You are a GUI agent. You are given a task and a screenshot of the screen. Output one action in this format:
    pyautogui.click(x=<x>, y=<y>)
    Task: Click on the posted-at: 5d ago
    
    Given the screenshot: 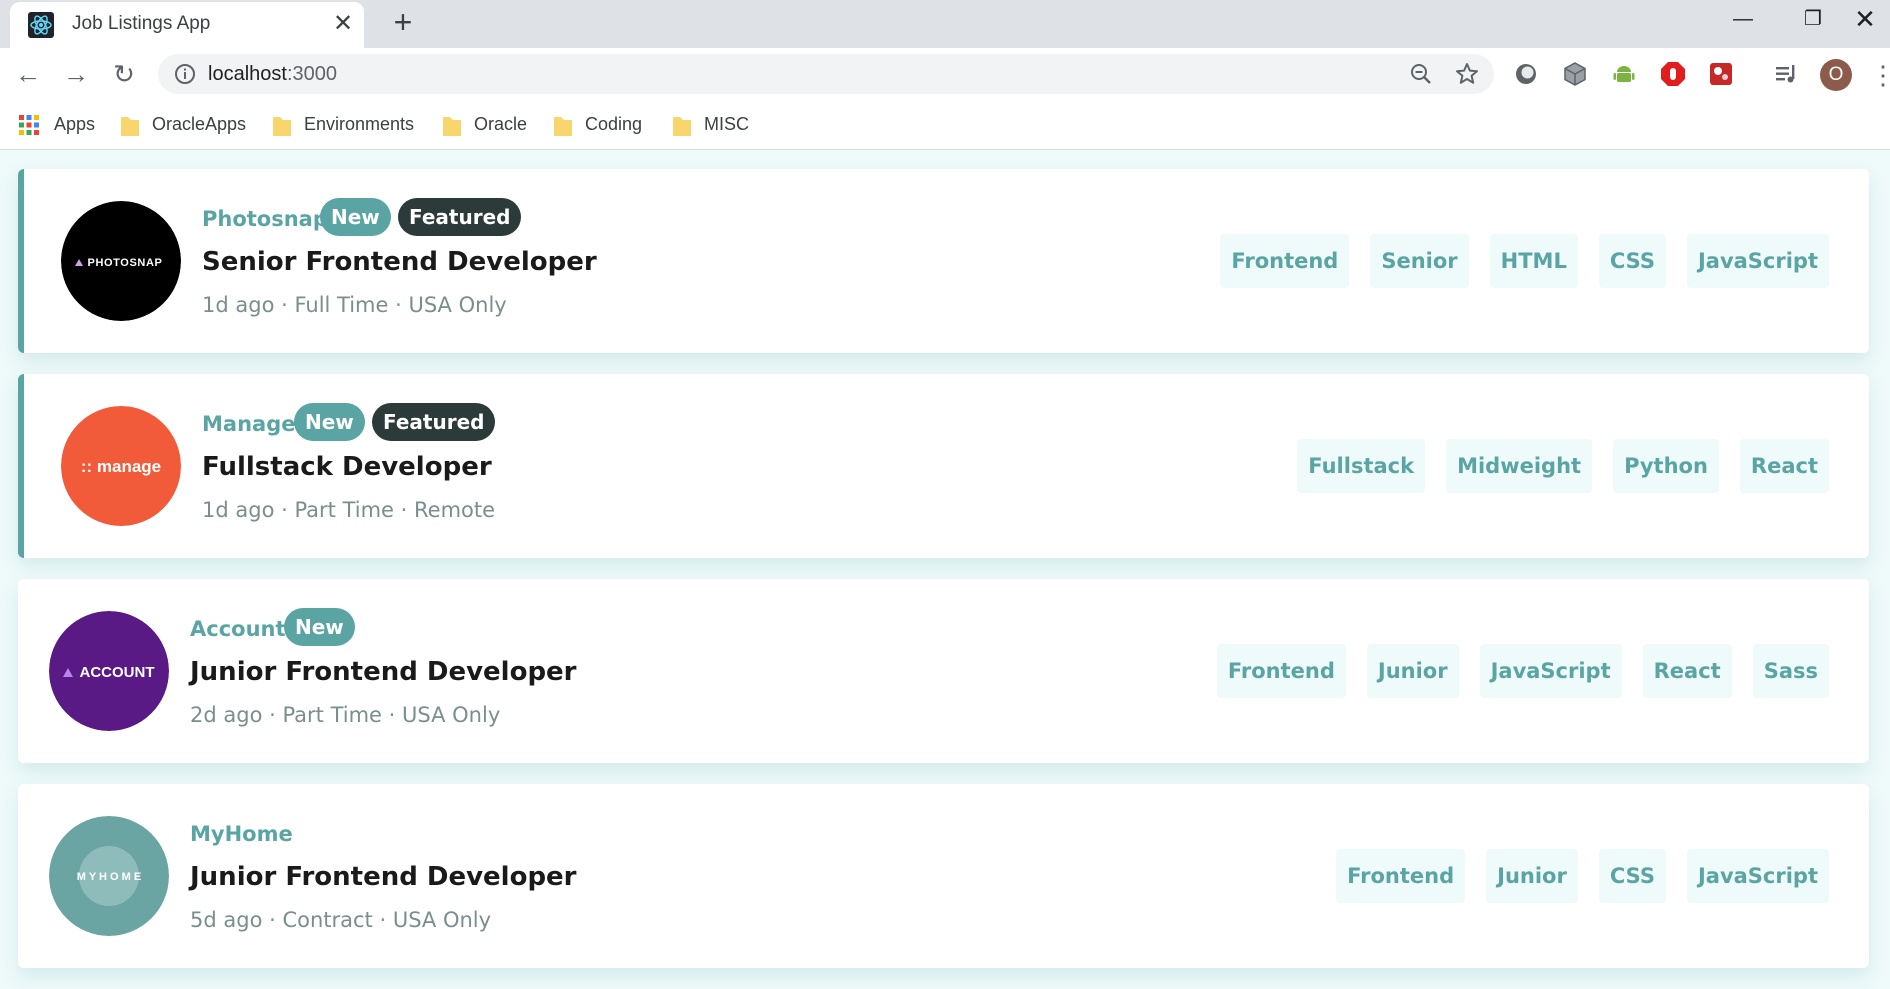 What is the action you would take?
    pyautogui.click(x=226, y=920)
    